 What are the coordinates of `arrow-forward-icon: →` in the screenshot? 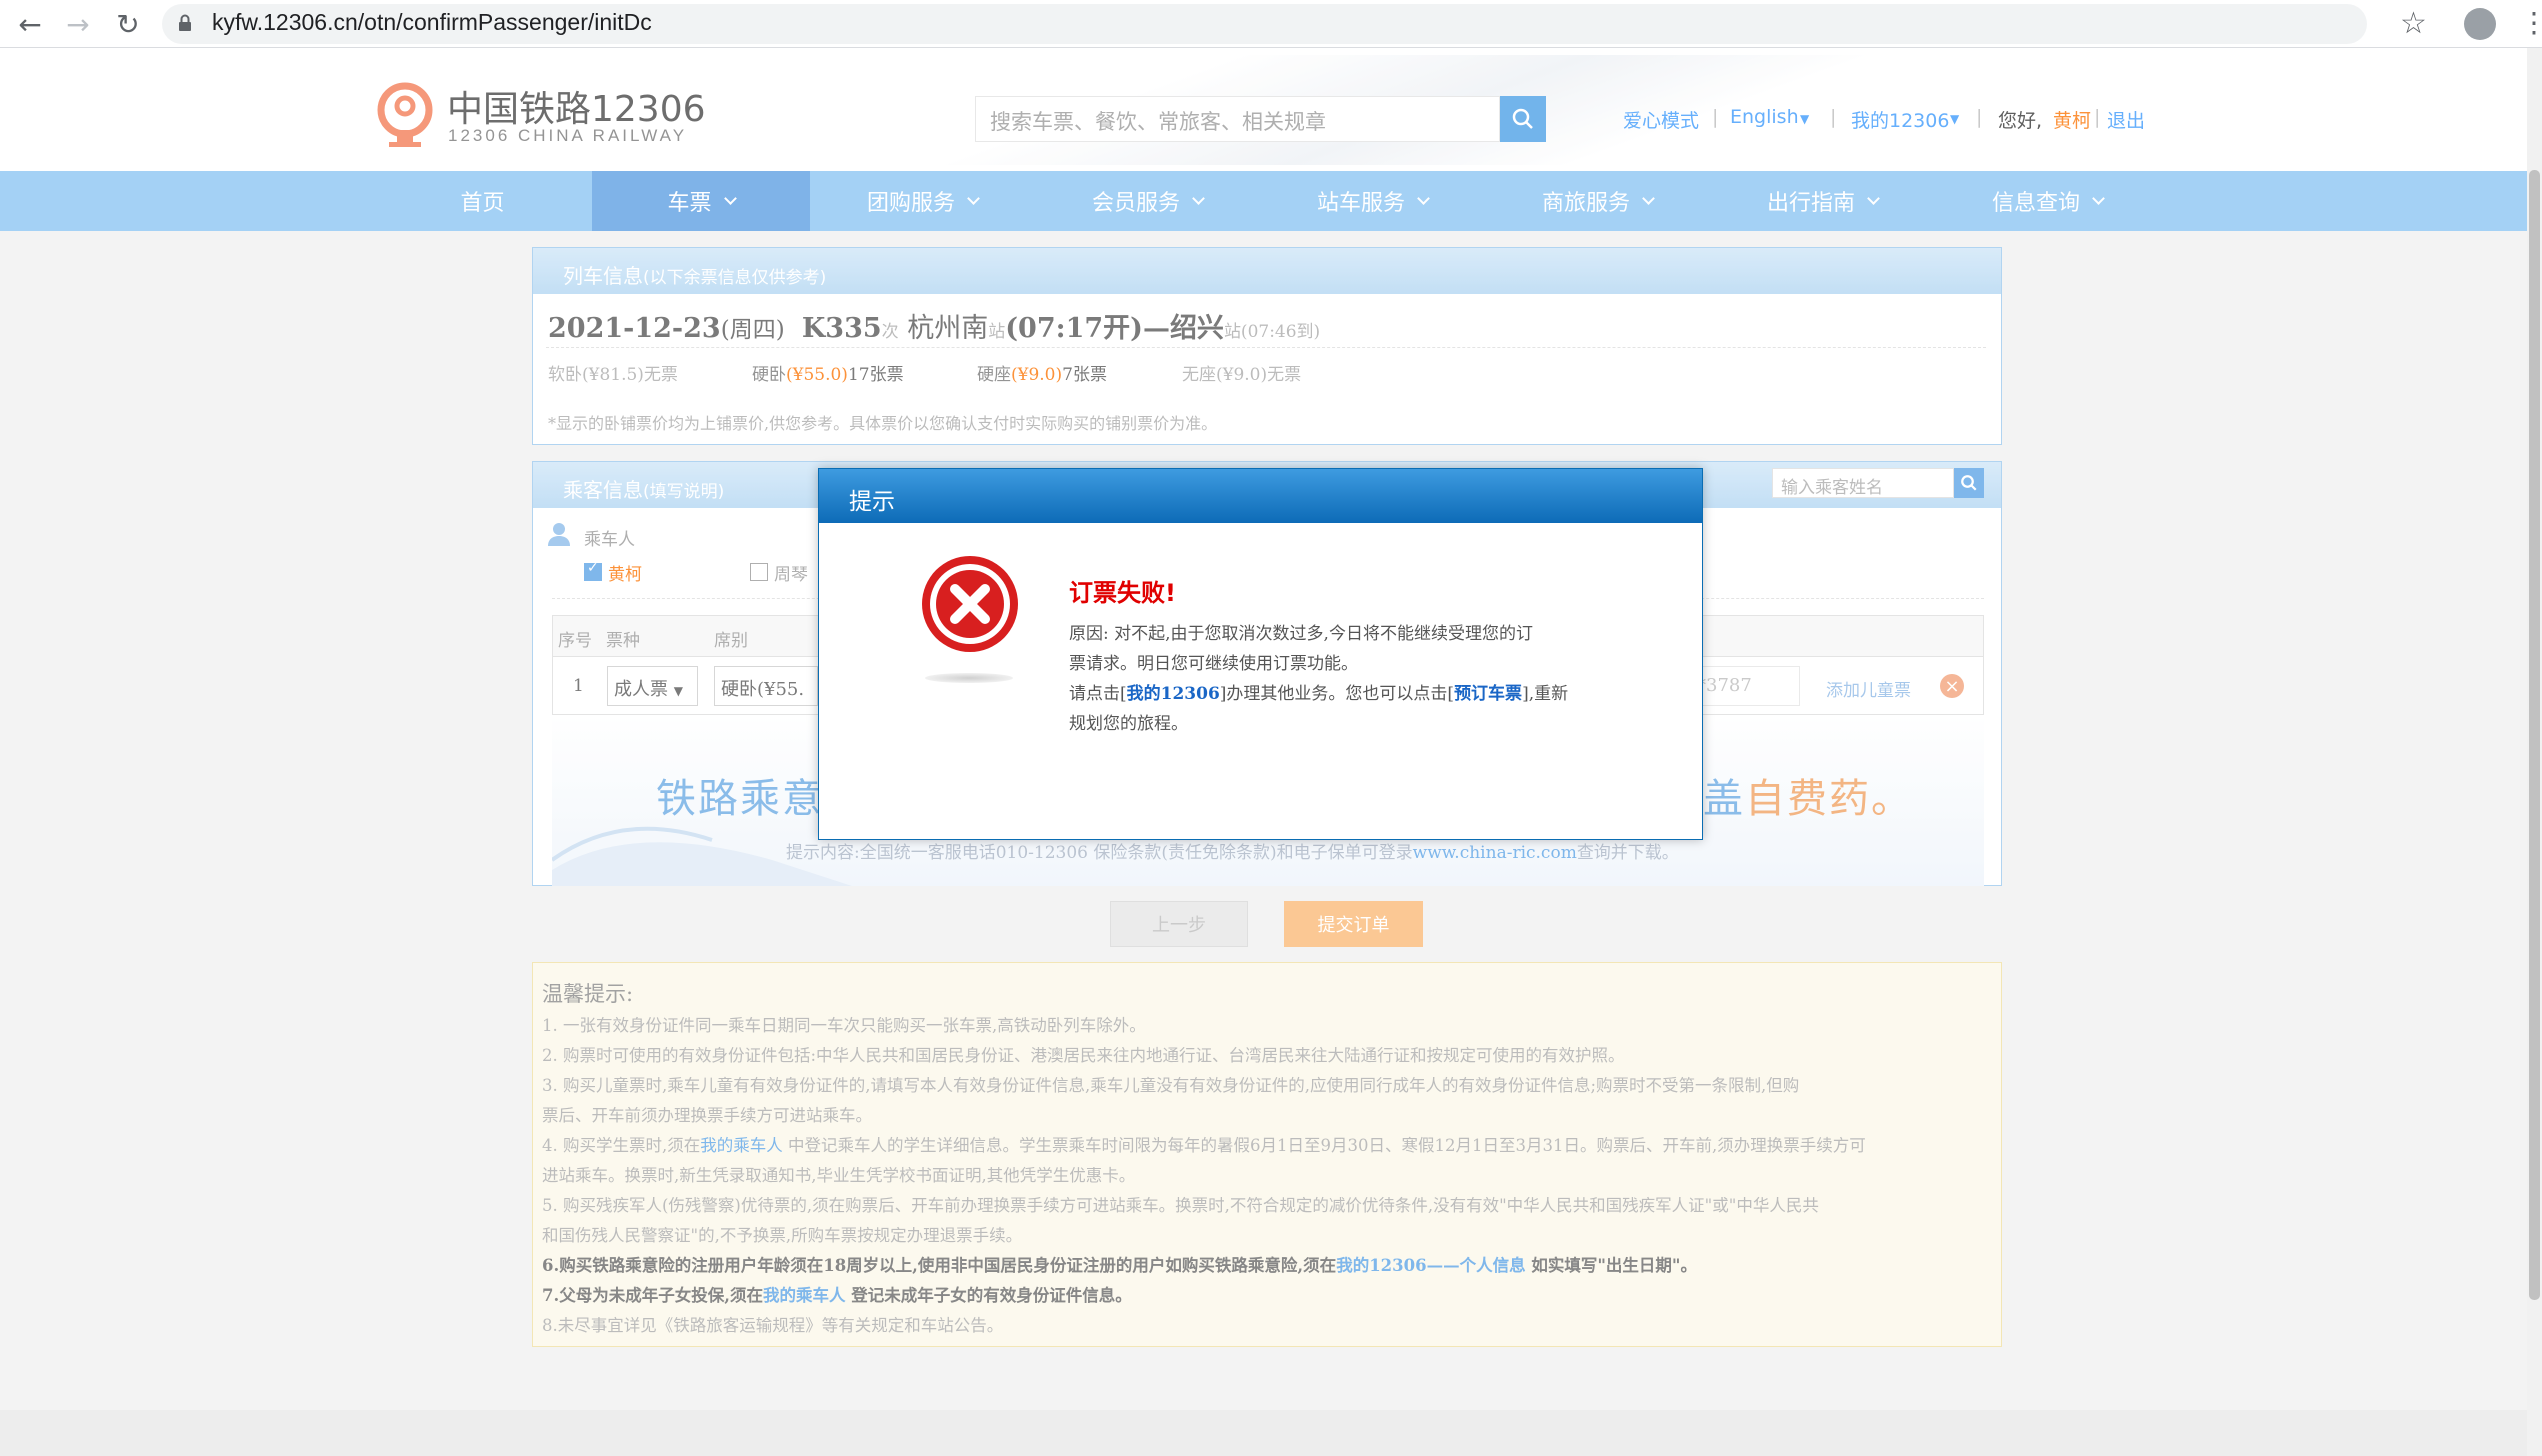 It's located at (78, 24).